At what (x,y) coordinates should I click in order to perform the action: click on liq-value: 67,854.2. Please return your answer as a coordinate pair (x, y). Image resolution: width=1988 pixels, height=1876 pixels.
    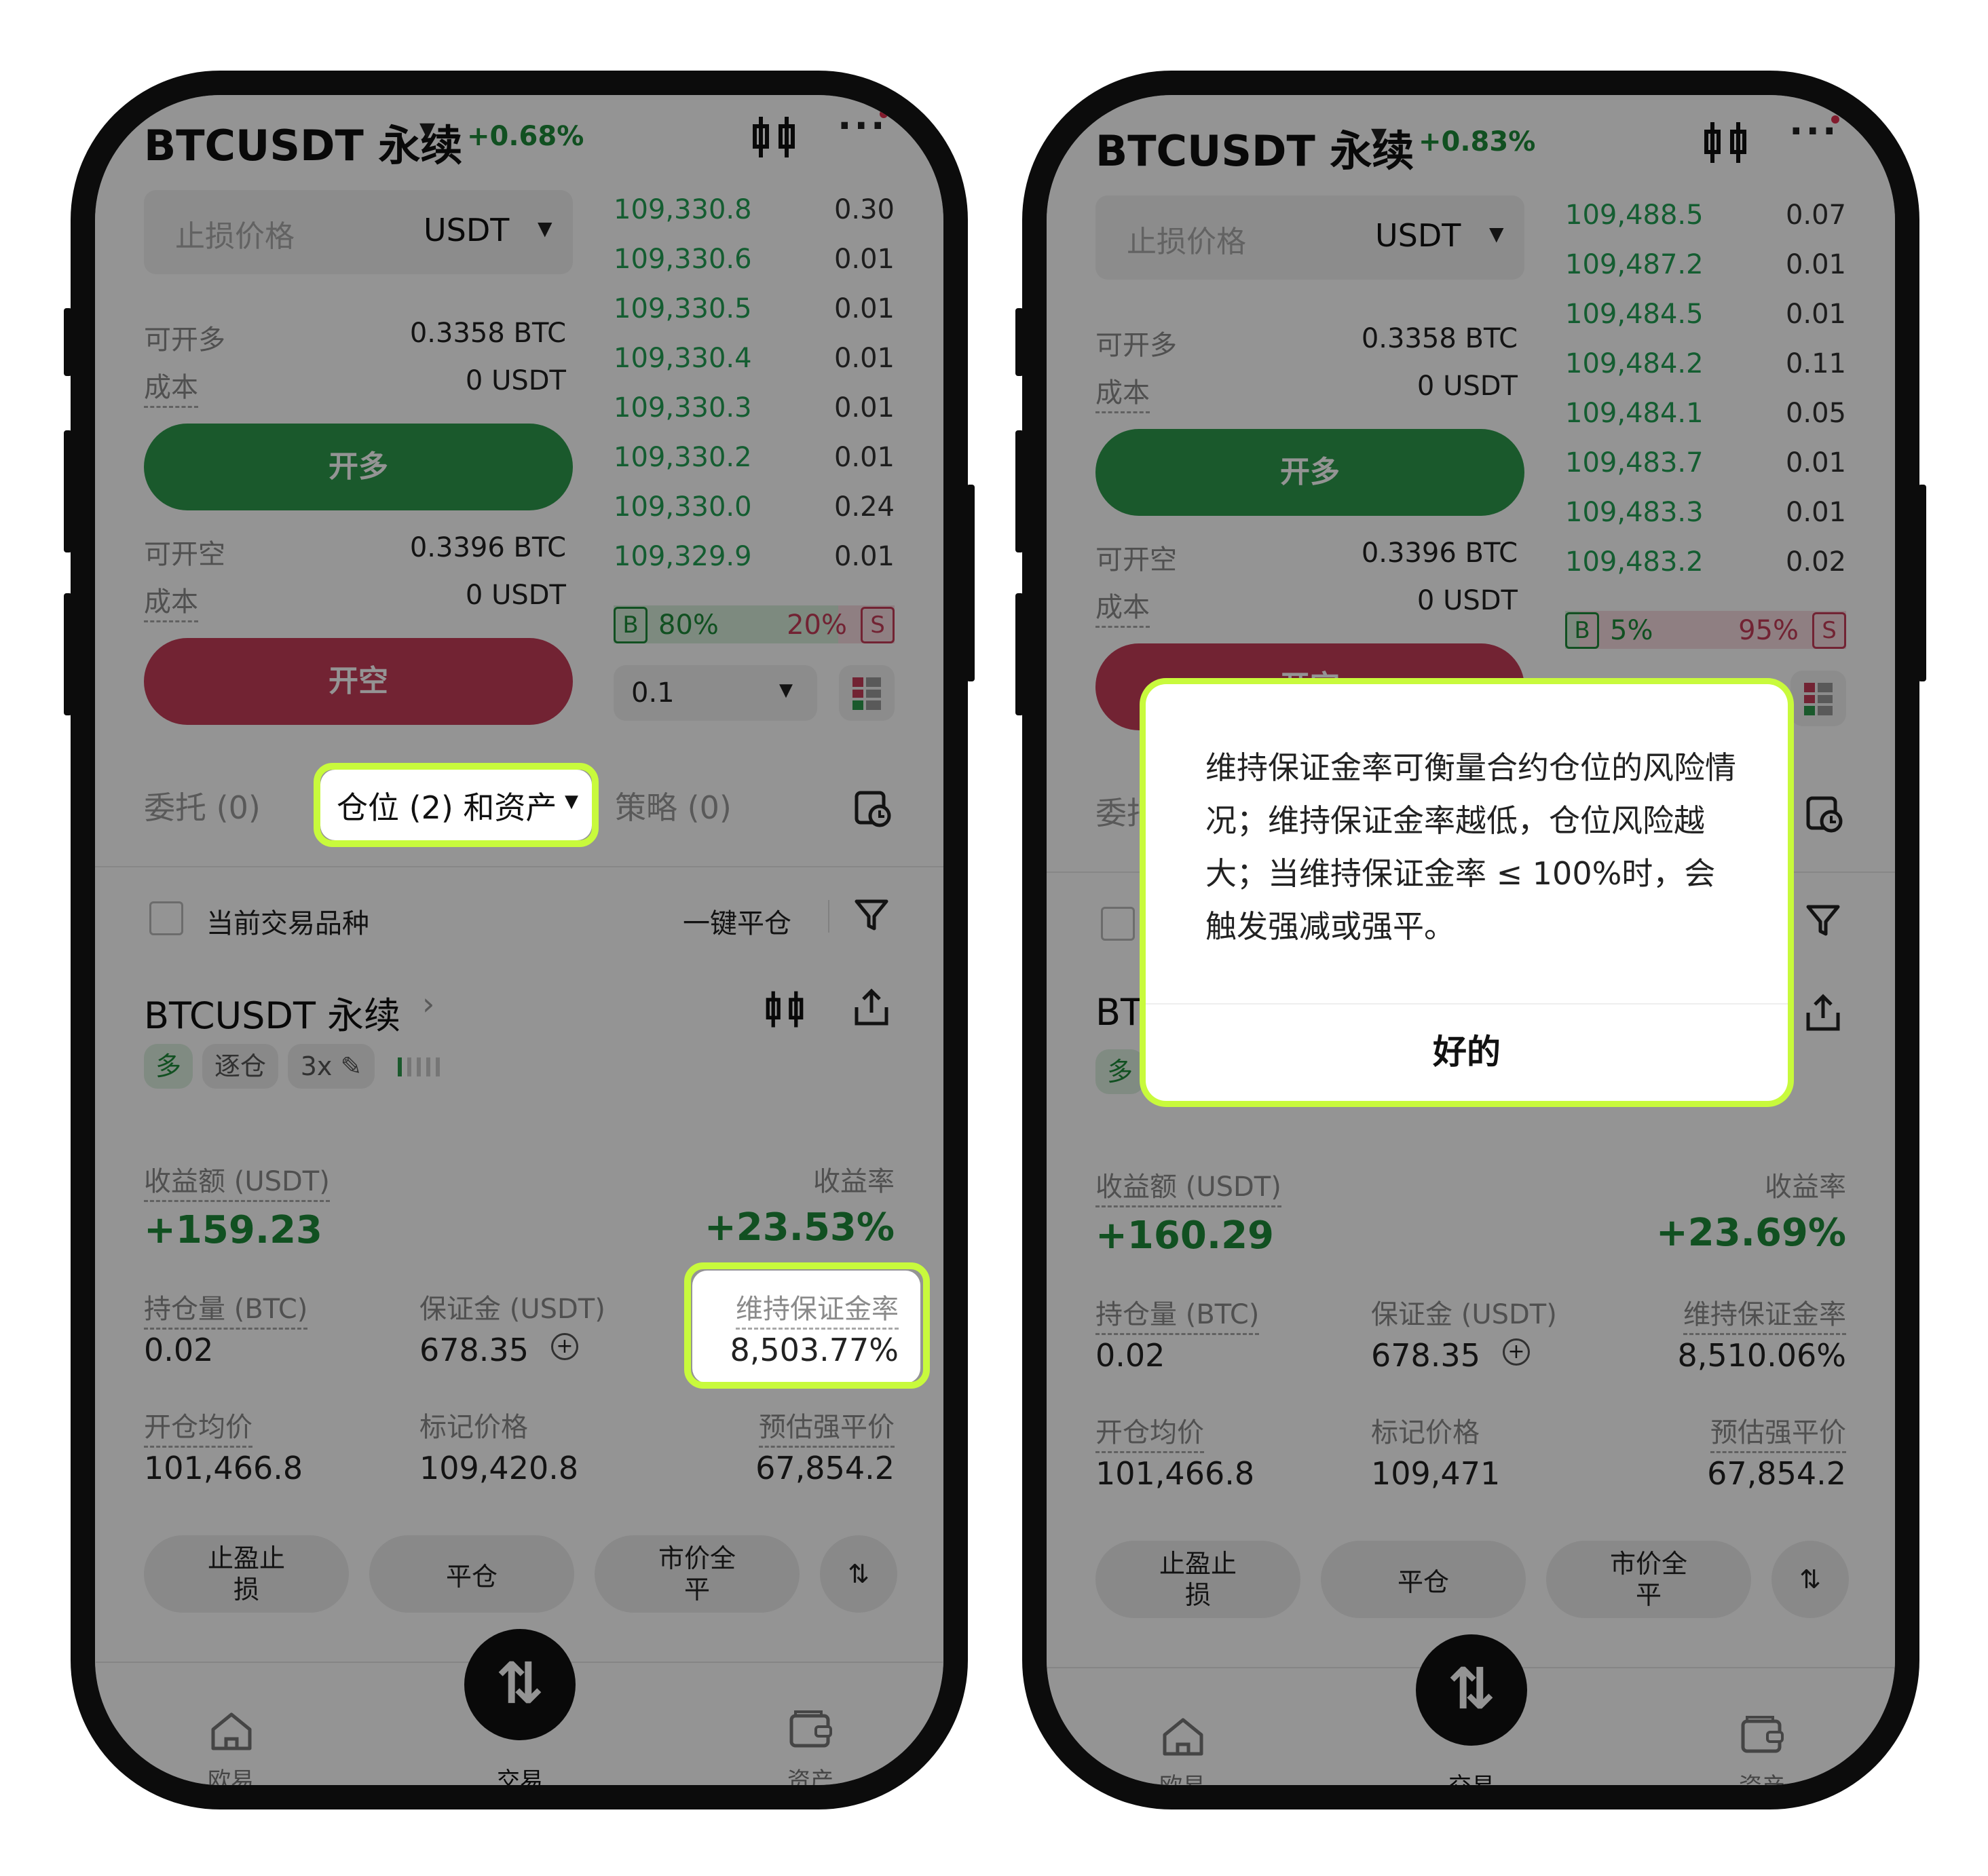
    Looking at the image, I should click on (1776, 1474).